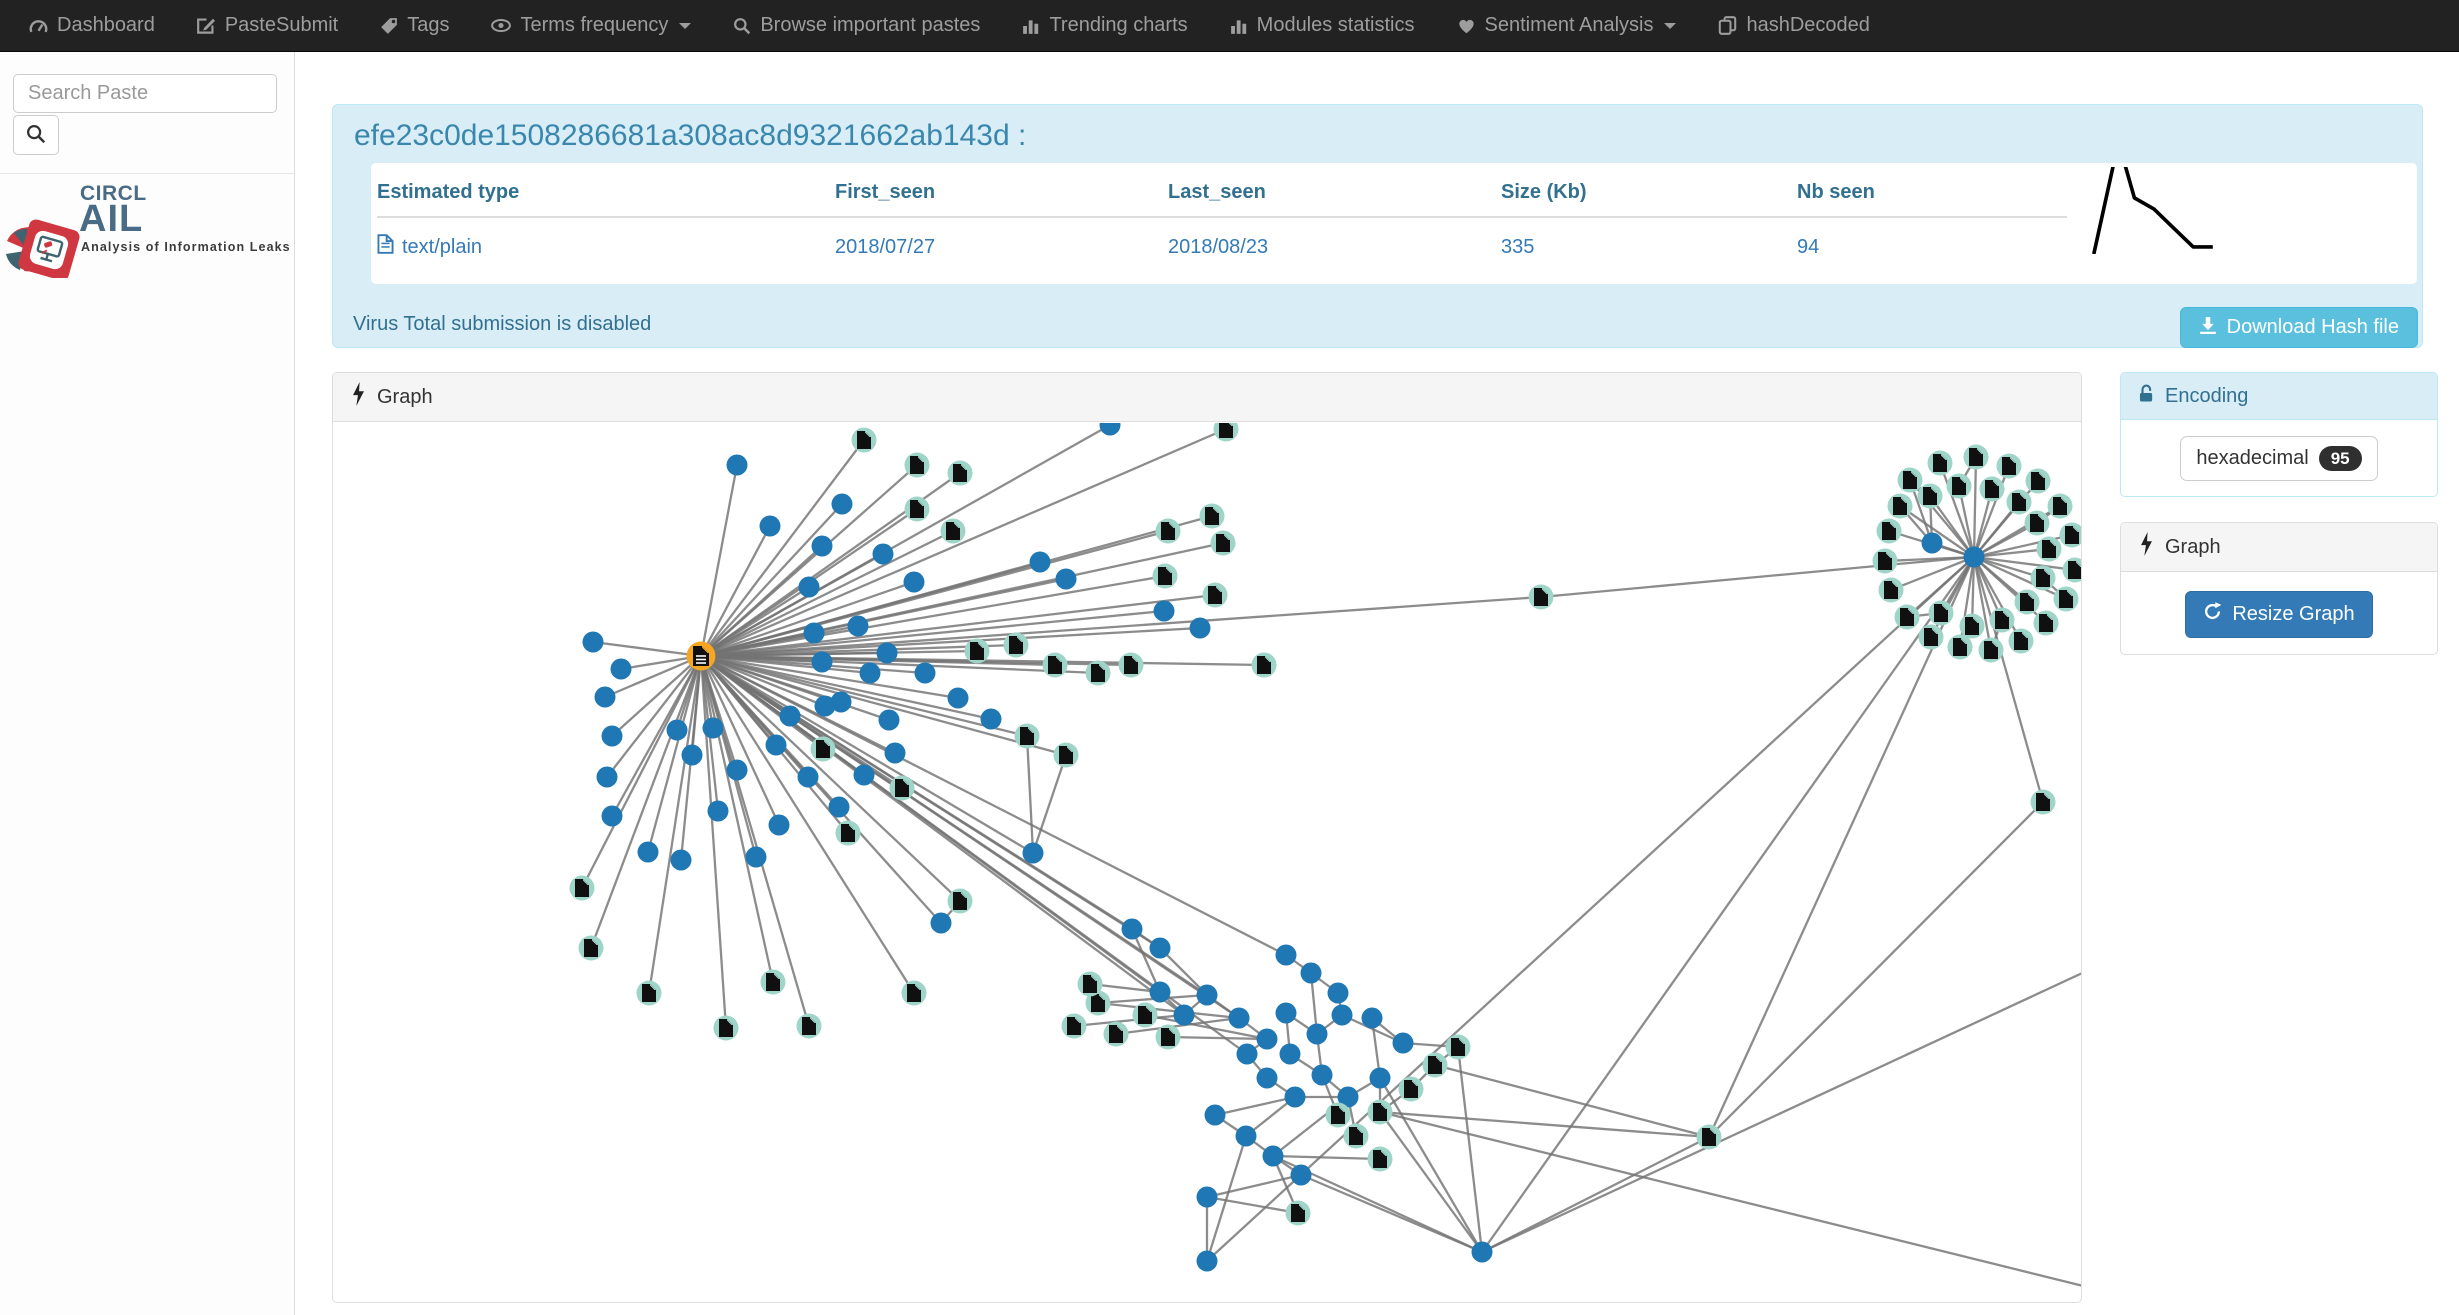 This screenshot has height=1315, width=2459. Describe the element at coordinates (414, 25) in the screenshot. I see `nav-item-tags: Tags` at that location.